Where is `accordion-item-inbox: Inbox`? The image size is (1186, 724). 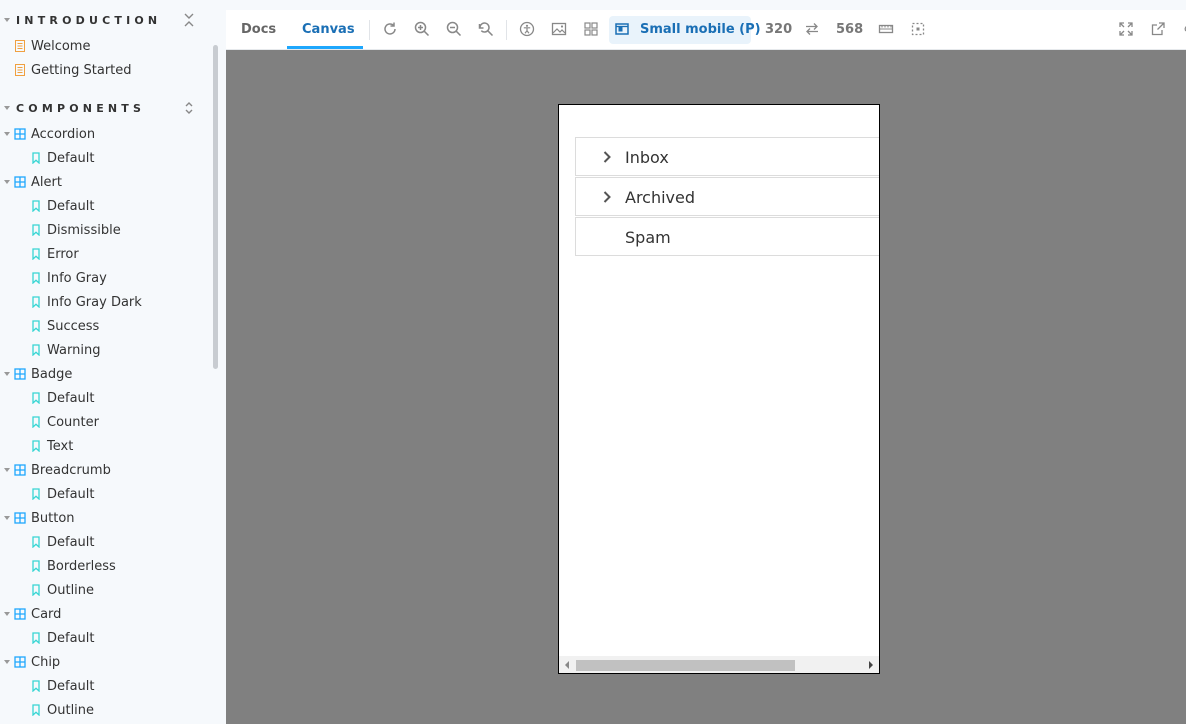
accordion-item-inbox: Inbox is located at coordinates (727, 156).